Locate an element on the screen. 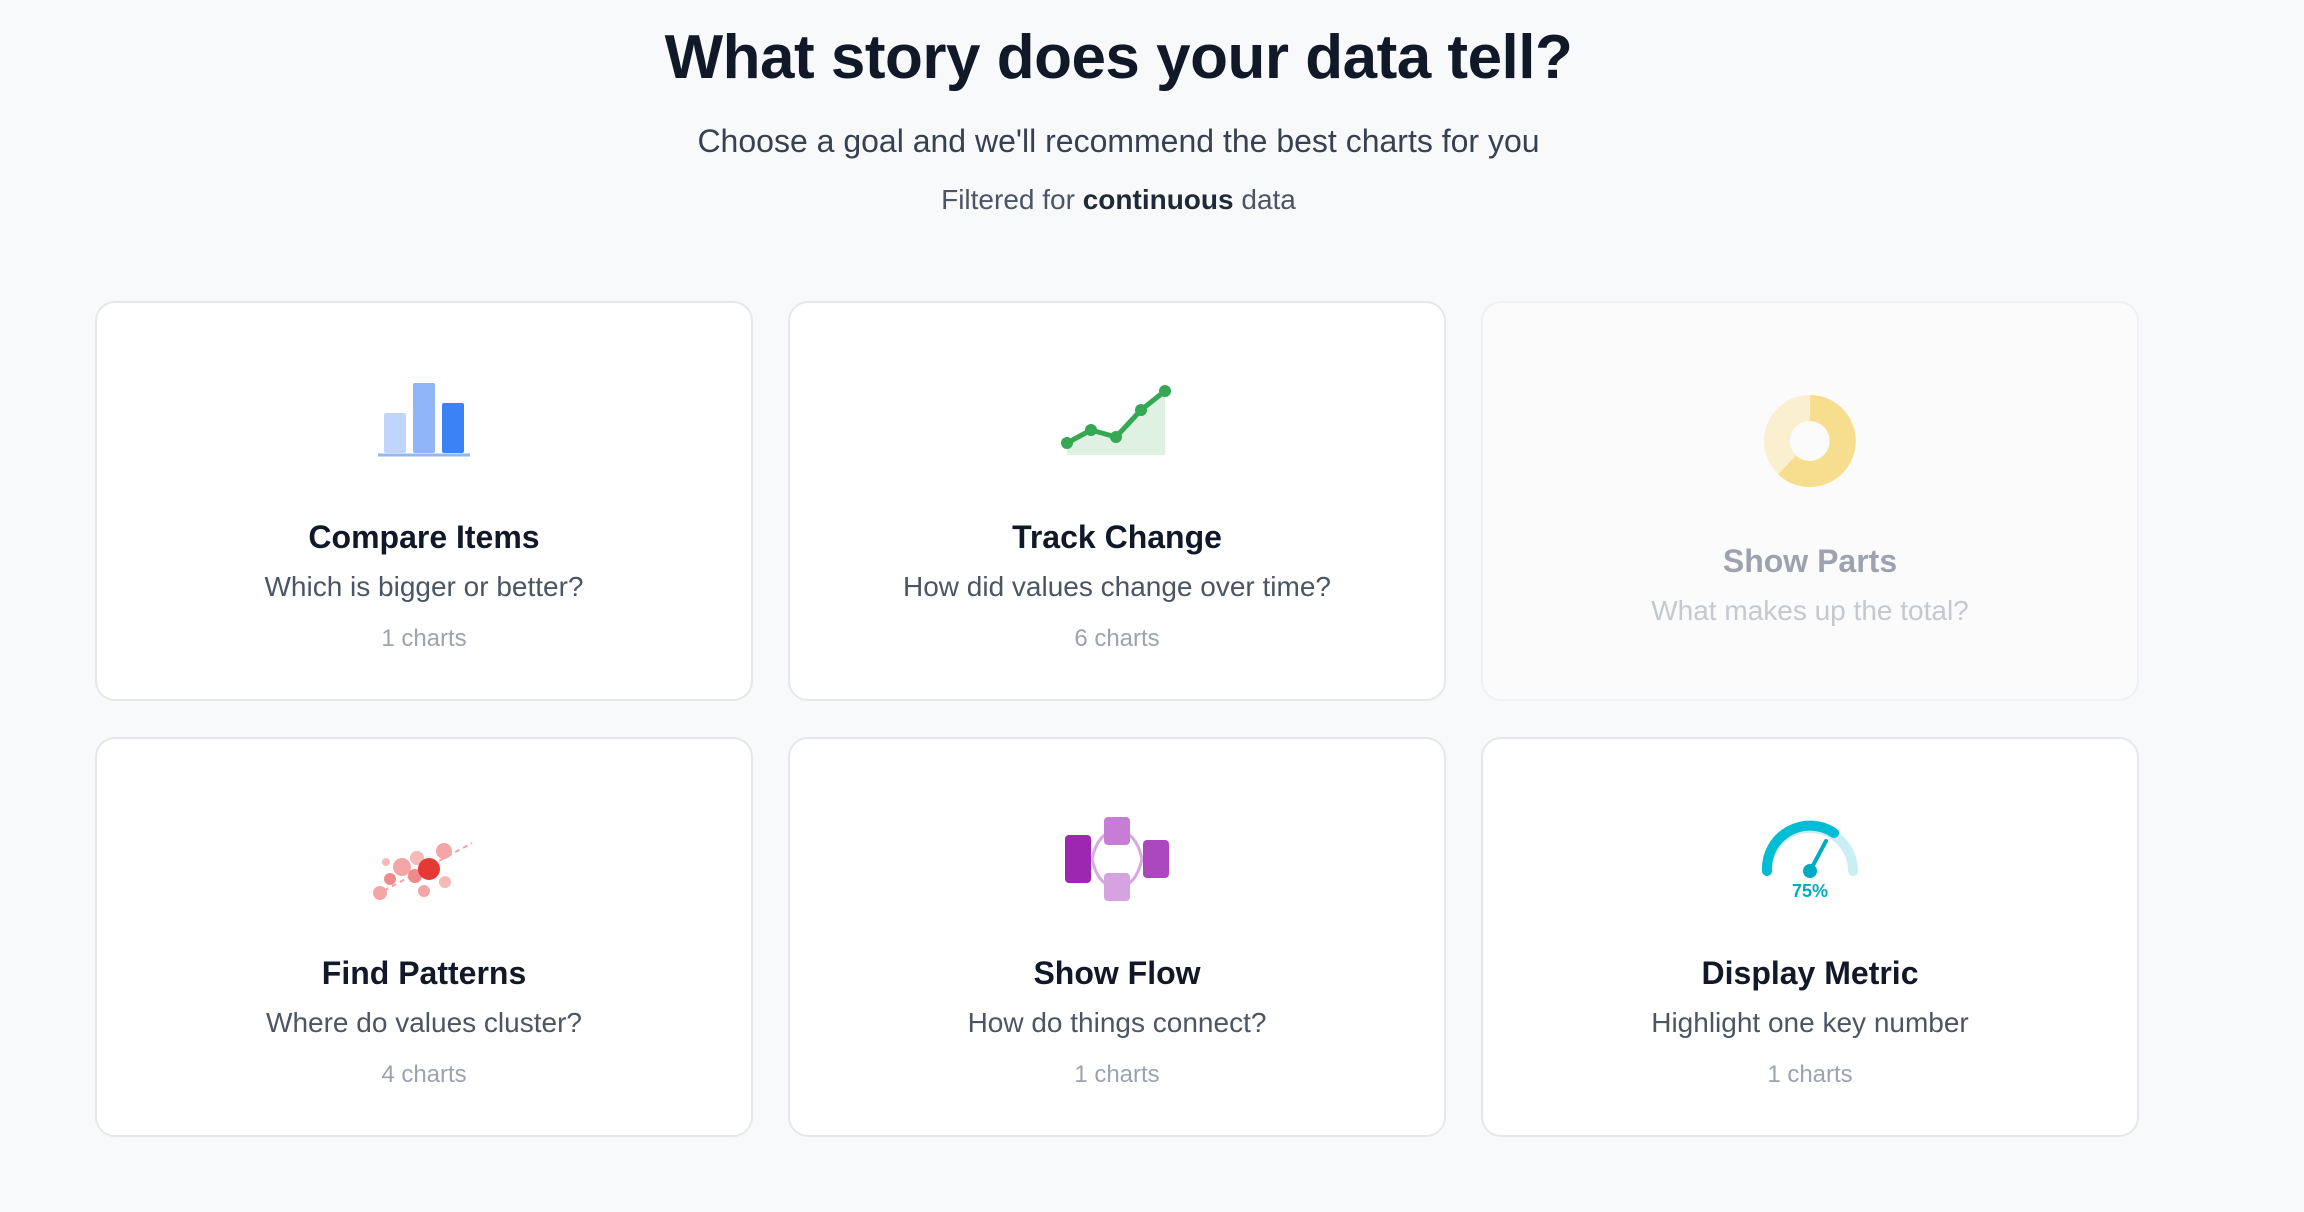 The height and width of the screenshot is (1212, 2304). scatter-plot-icon is located at coordinates (424, 859).